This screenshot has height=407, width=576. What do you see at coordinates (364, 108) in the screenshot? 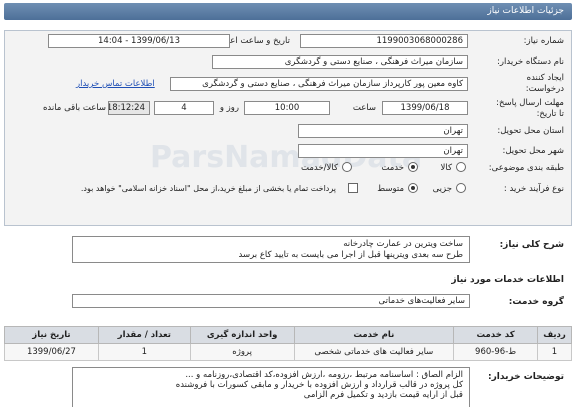
I see `deadline-time-label: ساعت` at bounding box center [364, 108].